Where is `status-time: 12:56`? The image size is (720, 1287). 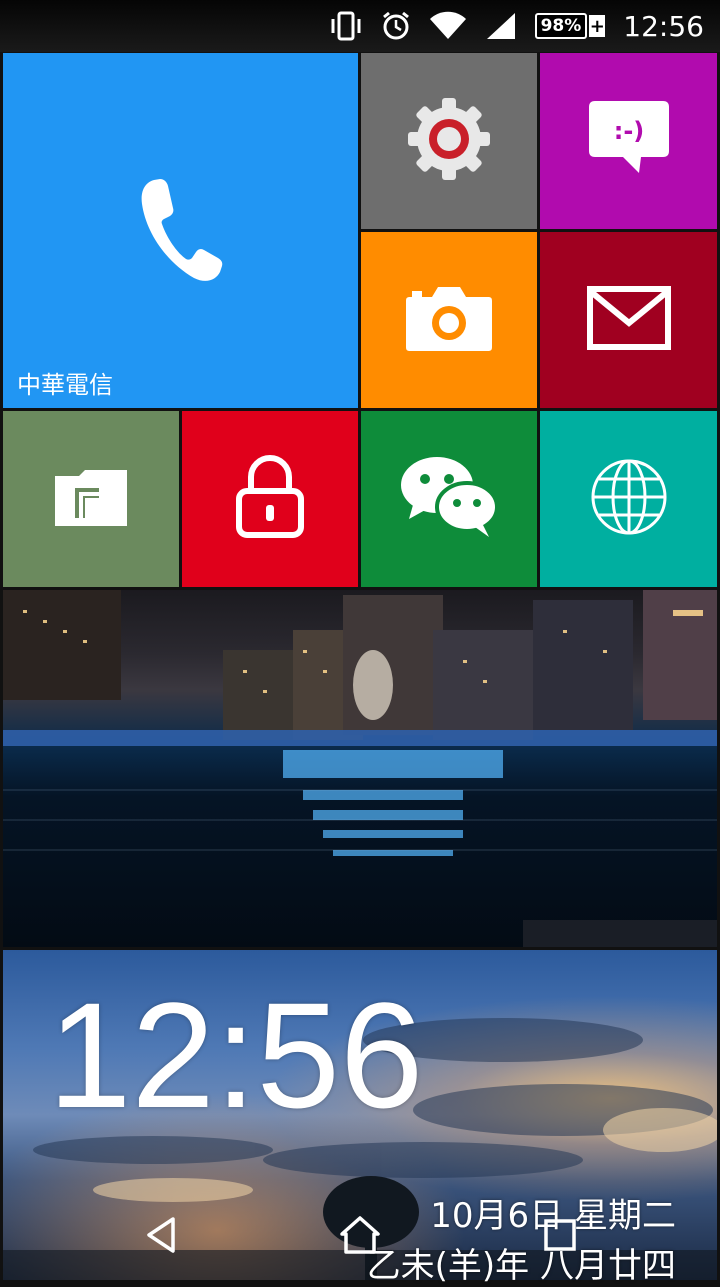
status-time: 12:56 is located at coordinates (663, 26).